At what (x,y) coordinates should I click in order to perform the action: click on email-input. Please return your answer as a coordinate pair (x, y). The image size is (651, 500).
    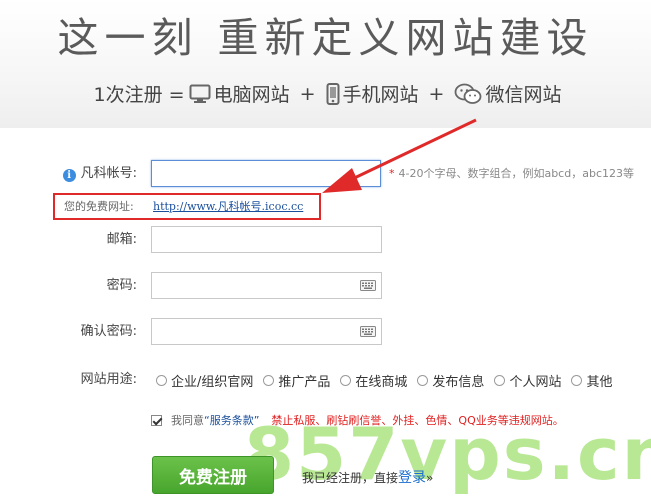
    Looking at the image, I should click on (266, 239).